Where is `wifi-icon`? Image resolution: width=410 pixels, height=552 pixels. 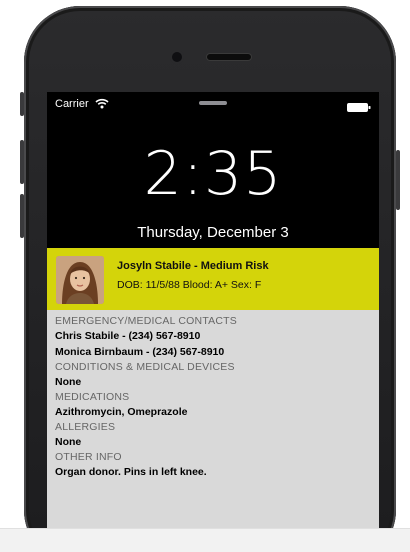 wifi-icon is located at coordinates (102, 105).